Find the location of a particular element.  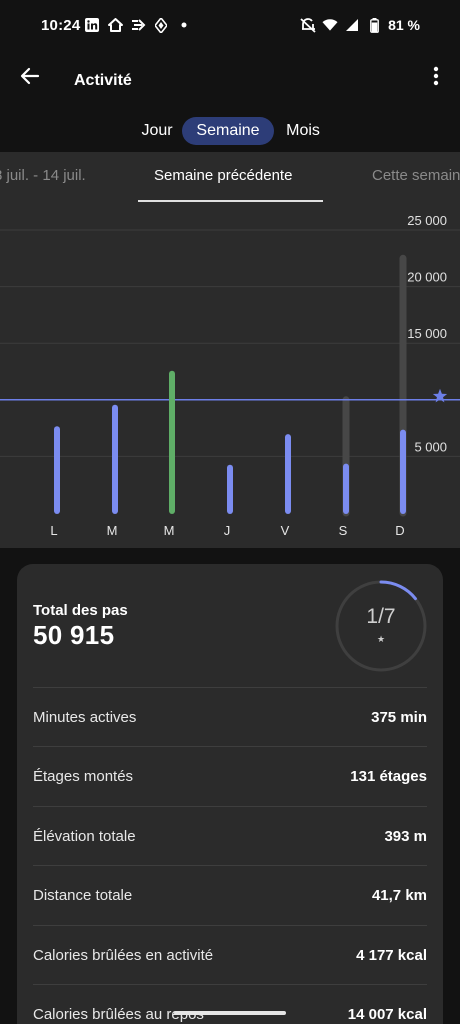

tab-day: Jour is located at coordinates (157, 131).